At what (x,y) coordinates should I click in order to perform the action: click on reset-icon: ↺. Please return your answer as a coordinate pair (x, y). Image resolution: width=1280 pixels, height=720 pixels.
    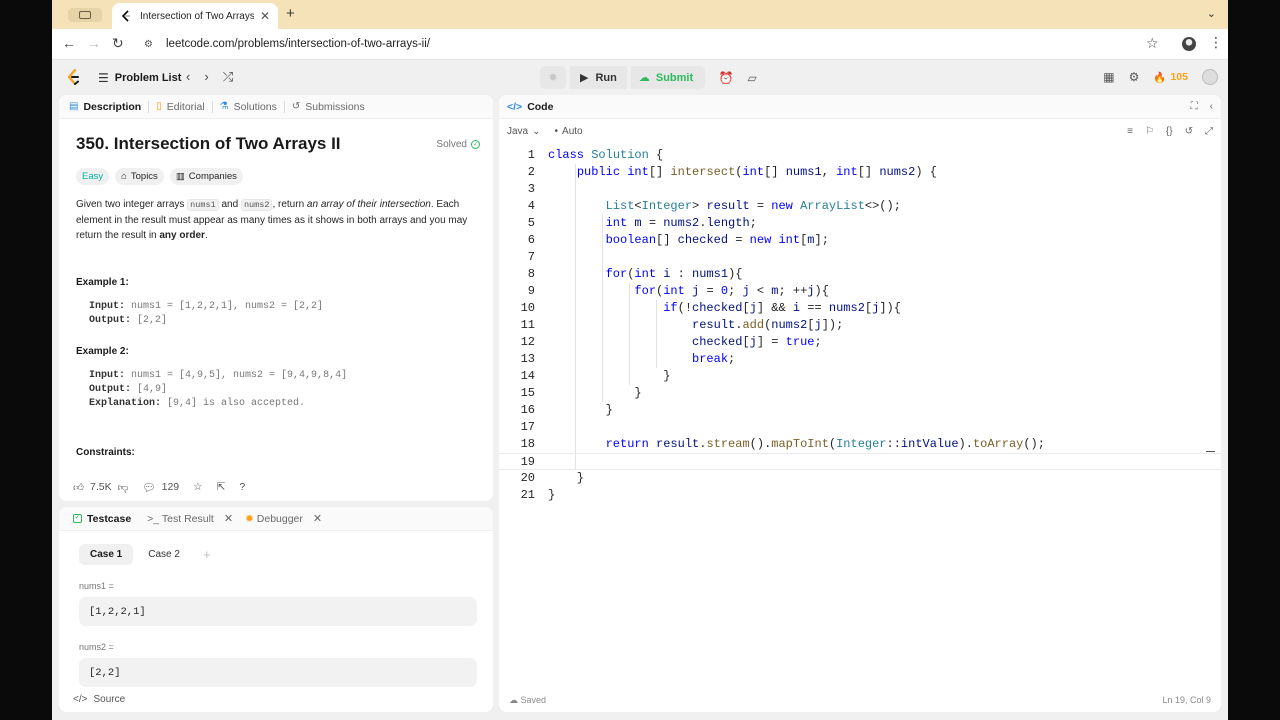
    Looking at the image, I should click on (1189, 131).